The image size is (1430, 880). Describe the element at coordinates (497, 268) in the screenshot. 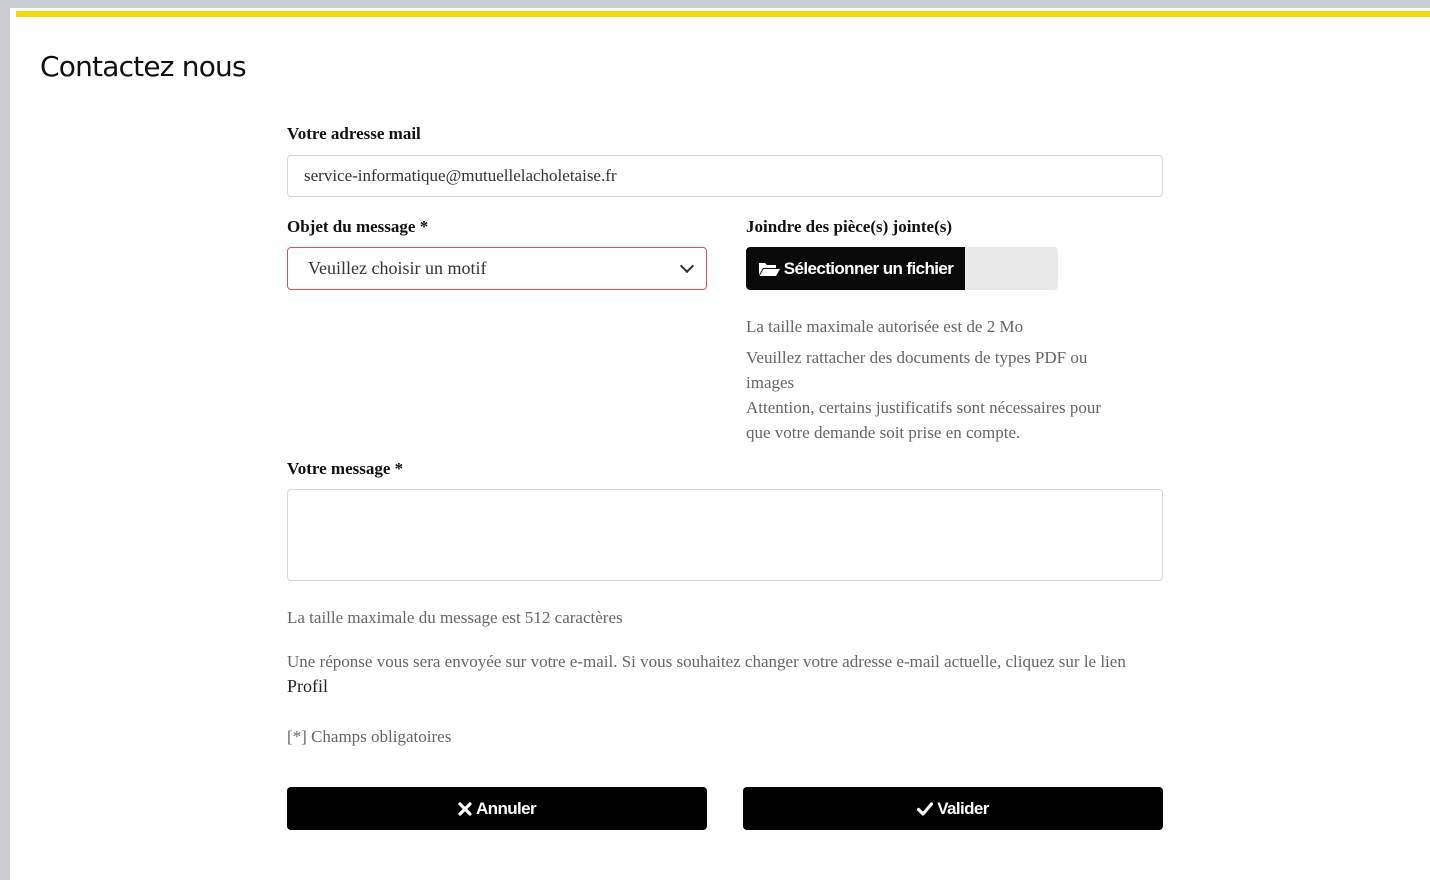

I see `subject-select: Veuillez choisir un motif` at that location.